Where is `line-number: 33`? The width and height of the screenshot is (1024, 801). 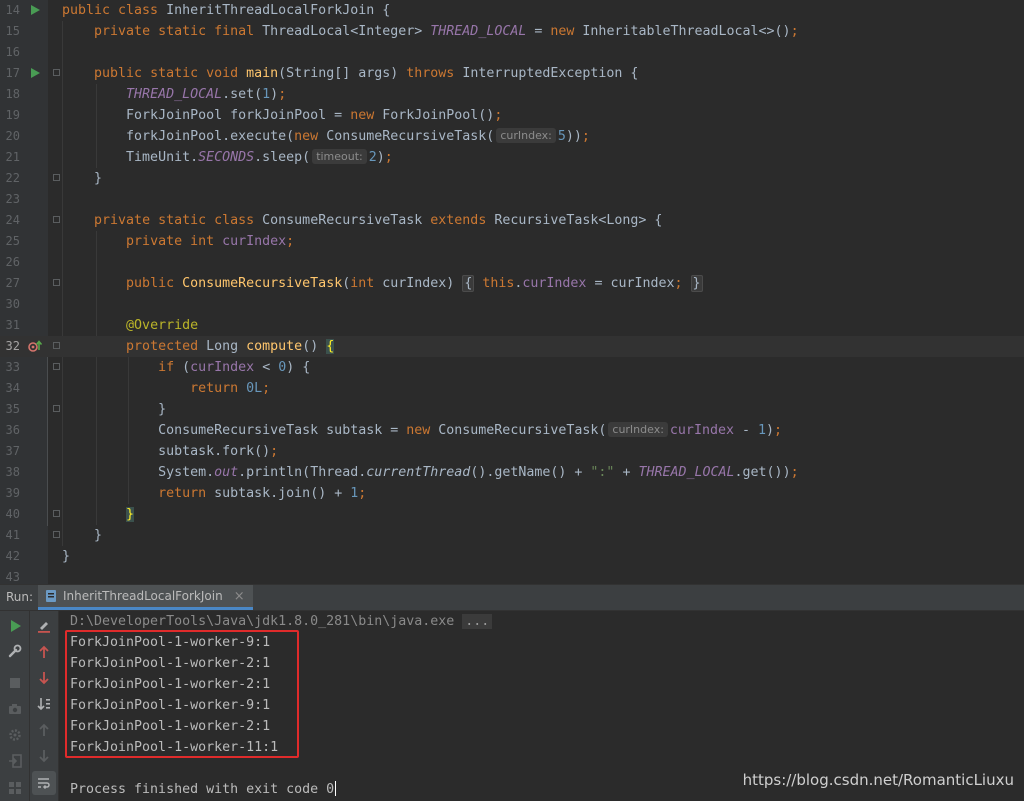 line-number: 33 is located at coordinates (12, 367).